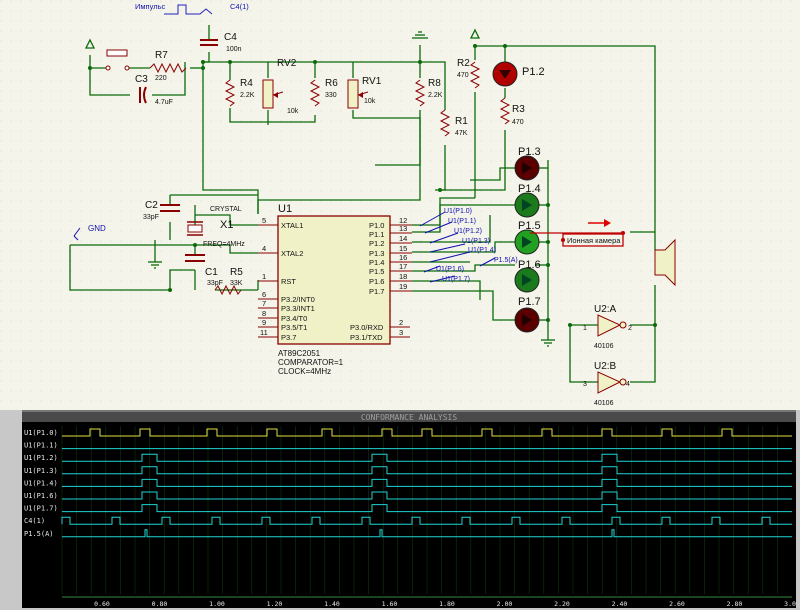  I want to click on time-tick-label: 3.00, so click(790, 604).